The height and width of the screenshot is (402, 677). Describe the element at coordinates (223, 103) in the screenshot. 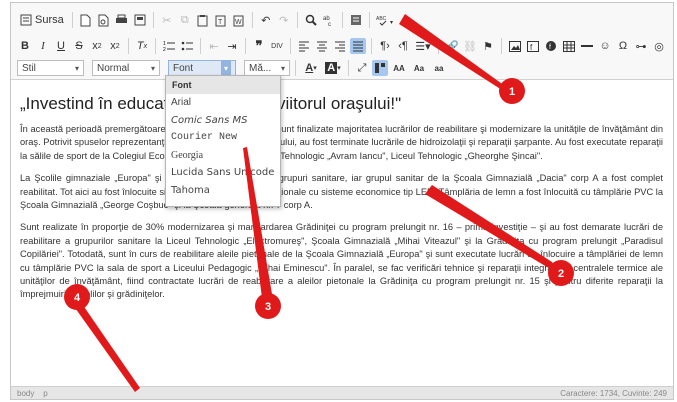

I see `font-option-arial: Arial` at that location.